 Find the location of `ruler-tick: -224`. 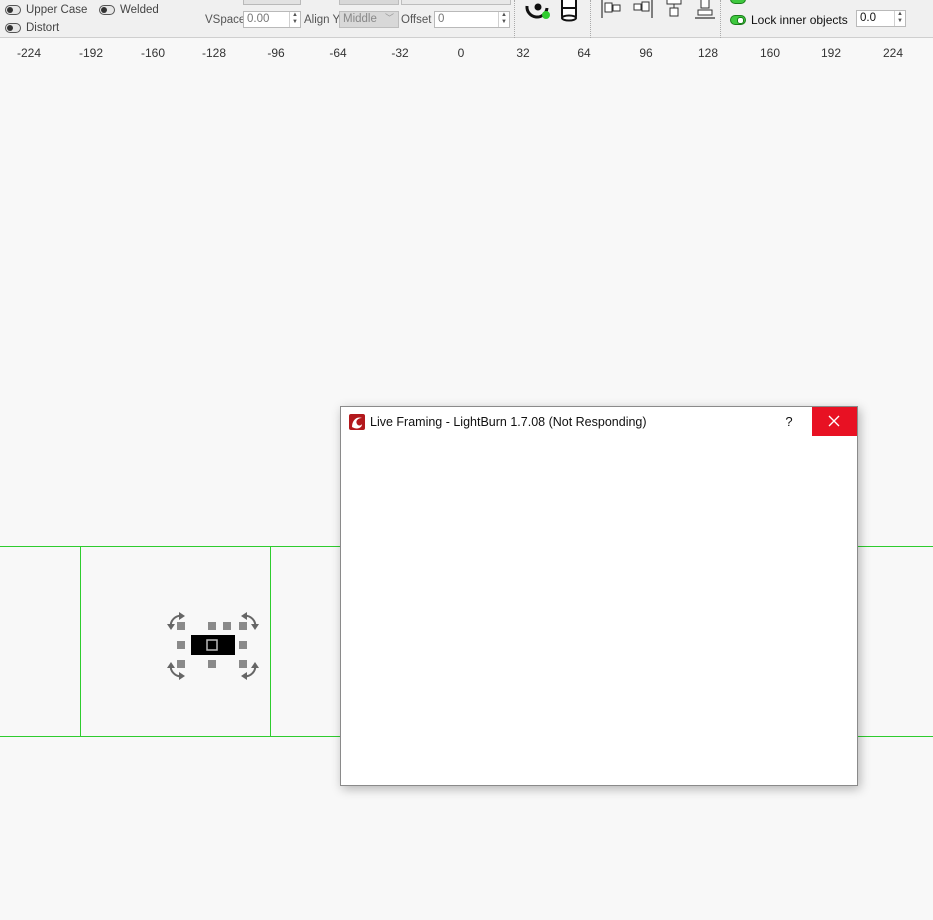

ruler-tick: -224 is located at coordinates (29, 53).